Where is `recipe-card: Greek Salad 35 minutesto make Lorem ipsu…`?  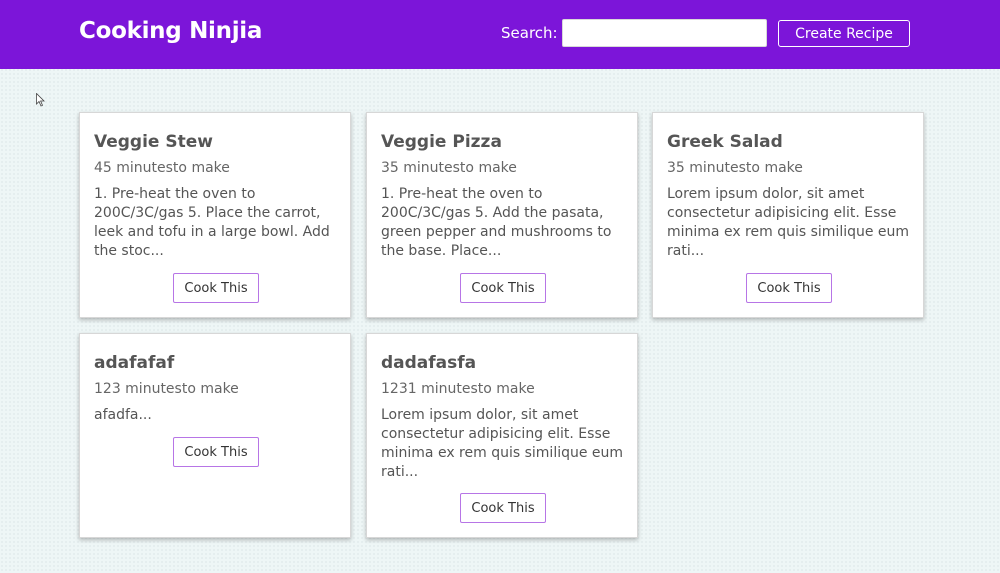 recipe-card: Greek Salad 35 minutesto make Lorem ipsu… is located at coordinates (788, 215).